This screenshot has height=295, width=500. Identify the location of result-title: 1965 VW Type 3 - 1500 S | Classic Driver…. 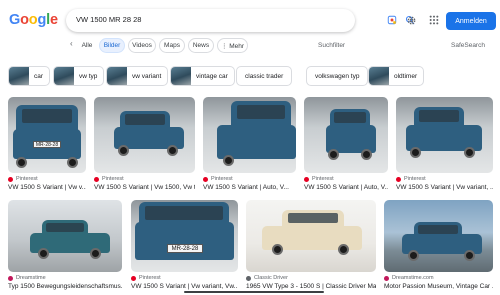
(311, 286).